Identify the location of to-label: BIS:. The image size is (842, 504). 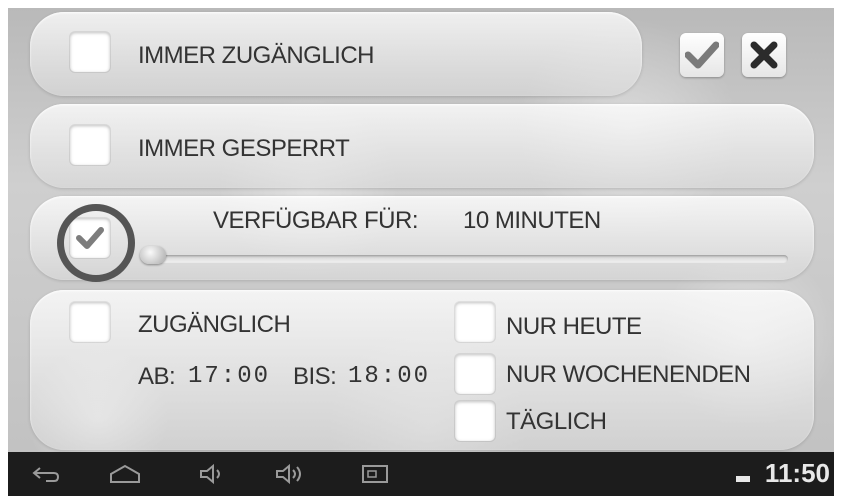
(315, 376).